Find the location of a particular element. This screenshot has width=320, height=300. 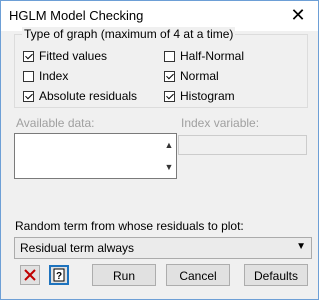

checkbox-half-normal: Half-Normal is located at coordinates (204, 56).